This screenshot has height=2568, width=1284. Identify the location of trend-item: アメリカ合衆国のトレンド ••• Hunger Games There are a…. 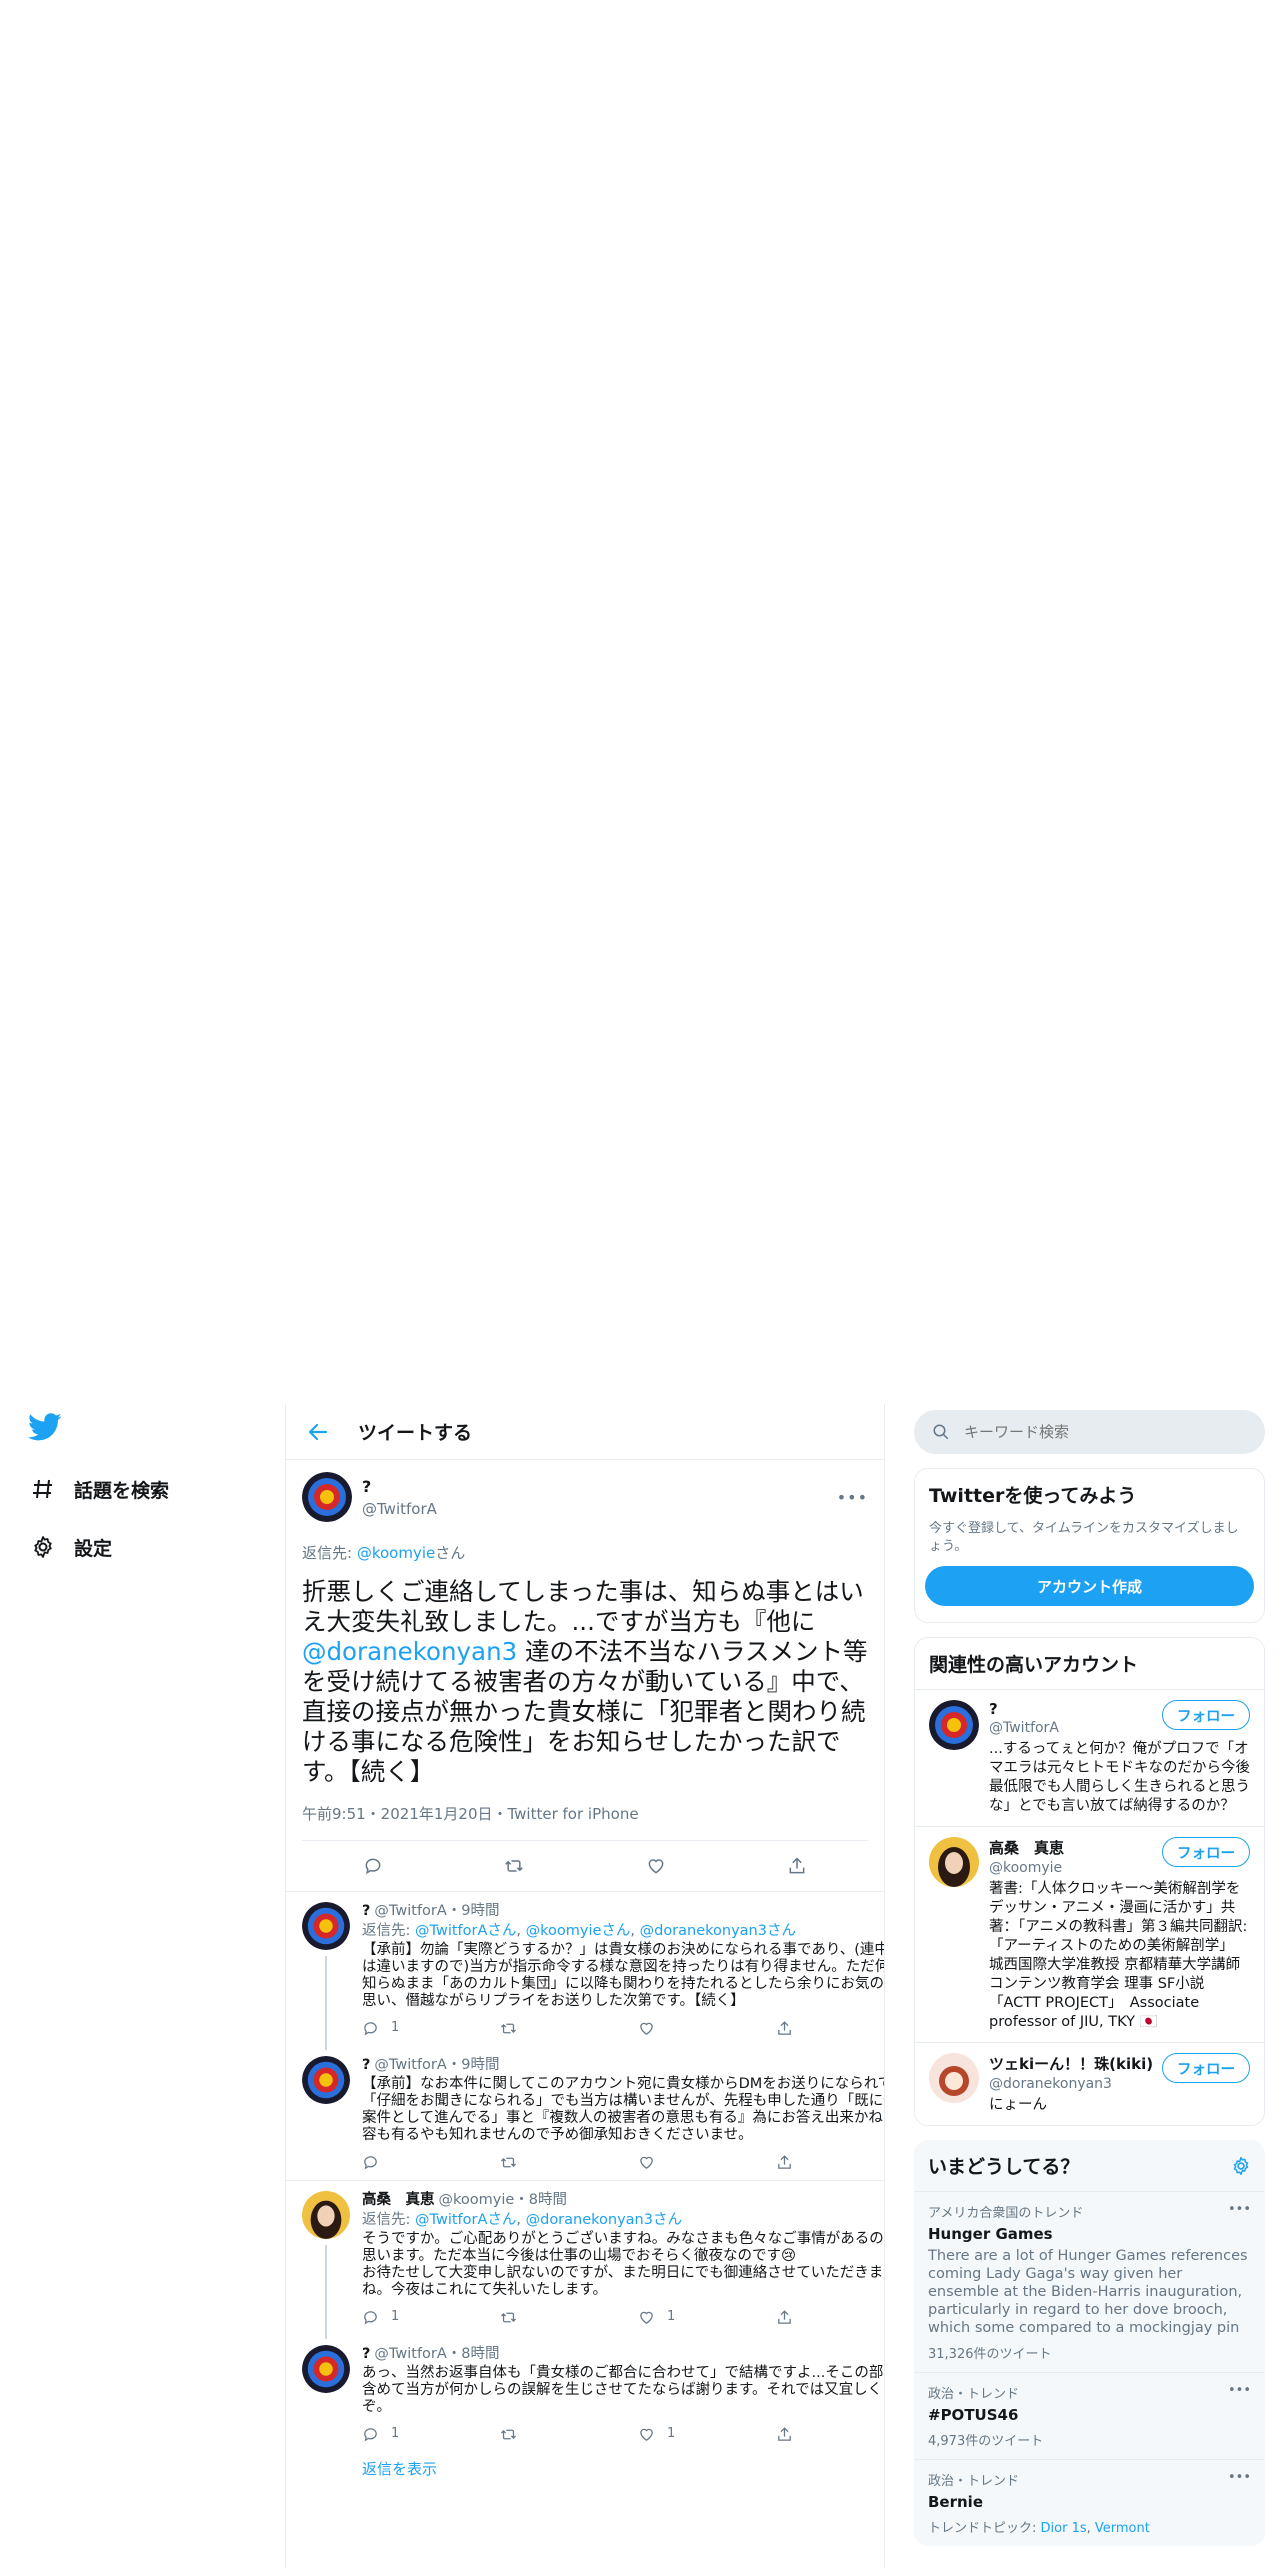
(1089, 2281).